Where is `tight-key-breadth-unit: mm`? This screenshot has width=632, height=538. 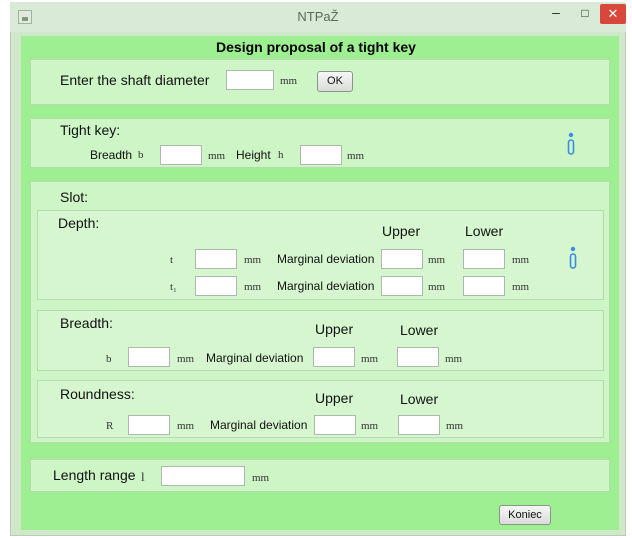 tight-key-breadth-unit: mm is located at coordinates (217, 156).